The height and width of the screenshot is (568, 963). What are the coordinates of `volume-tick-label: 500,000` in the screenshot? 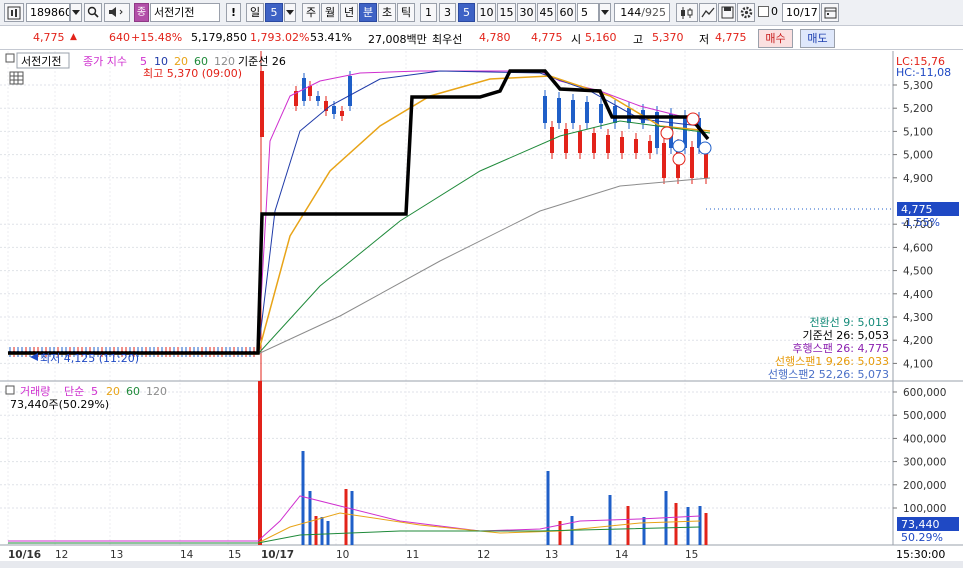 It's located at (924, 416).